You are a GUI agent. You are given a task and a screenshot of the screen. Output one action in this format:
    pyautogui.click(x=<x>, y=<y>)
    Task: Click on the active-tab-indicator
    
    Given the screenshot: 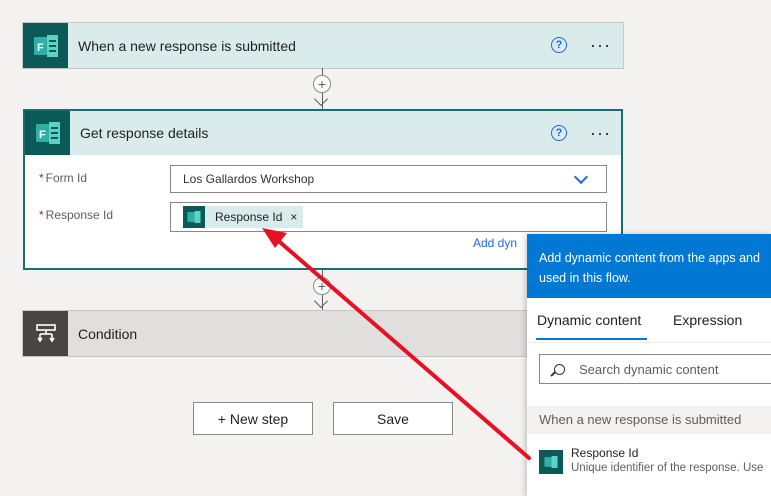 What is the action you would take?
    pyautogui.click(x=591, y=339)
    